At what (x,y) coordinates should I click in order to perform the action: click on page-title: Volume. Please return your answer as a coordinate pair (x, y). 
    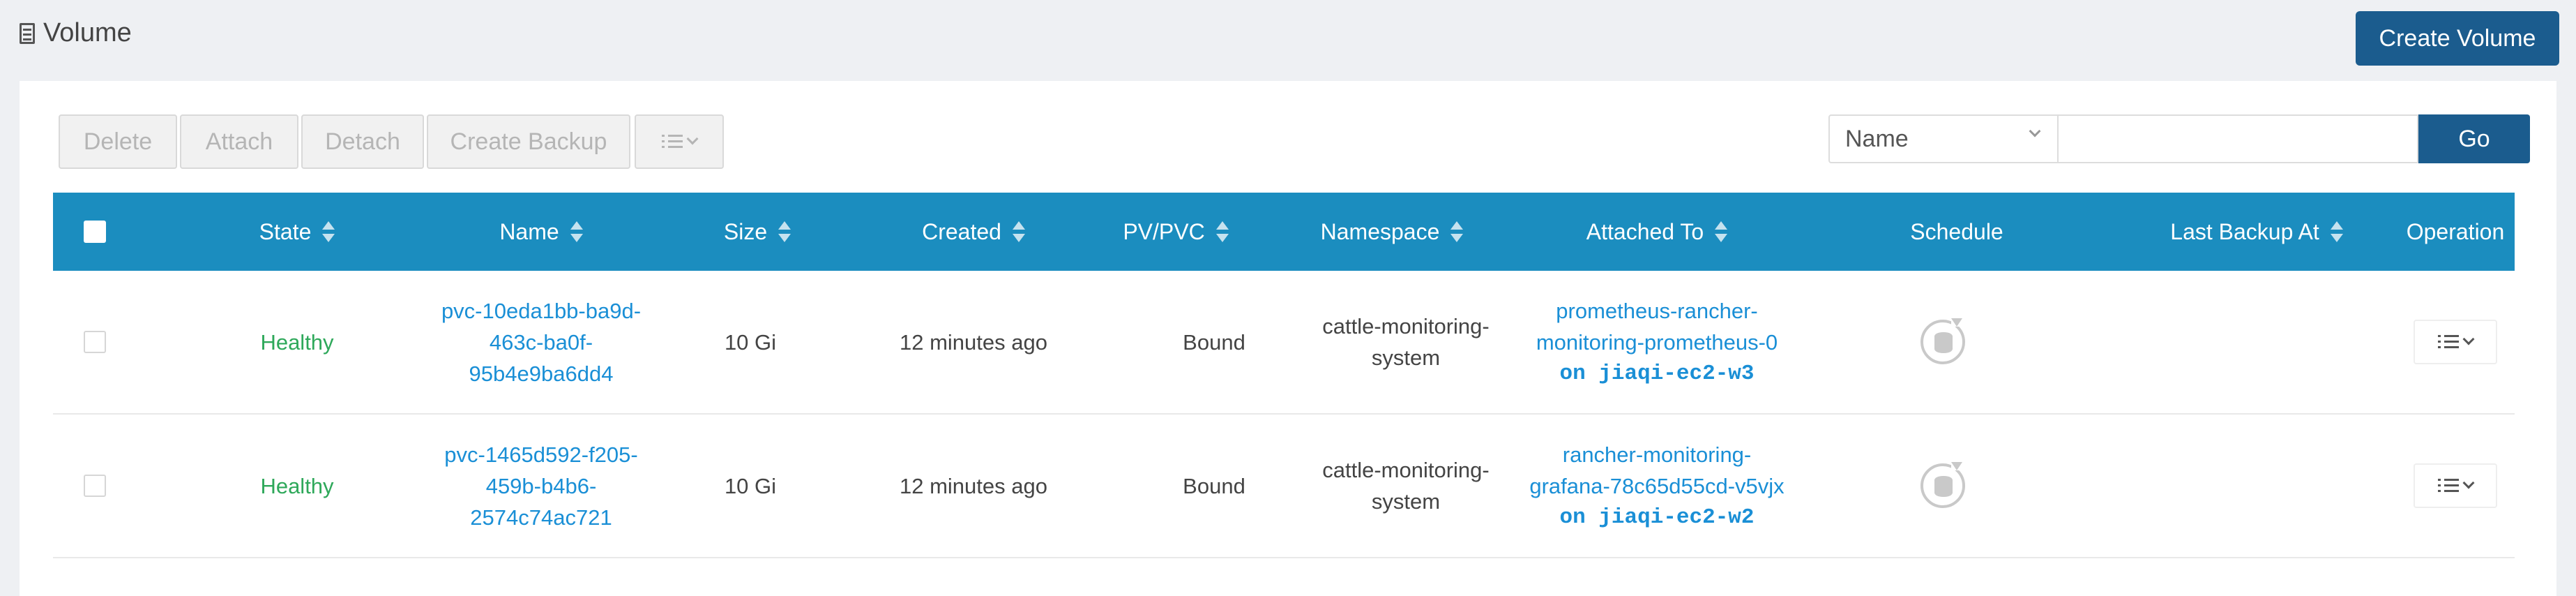
    Looking at the image, I should click on (76, 33).